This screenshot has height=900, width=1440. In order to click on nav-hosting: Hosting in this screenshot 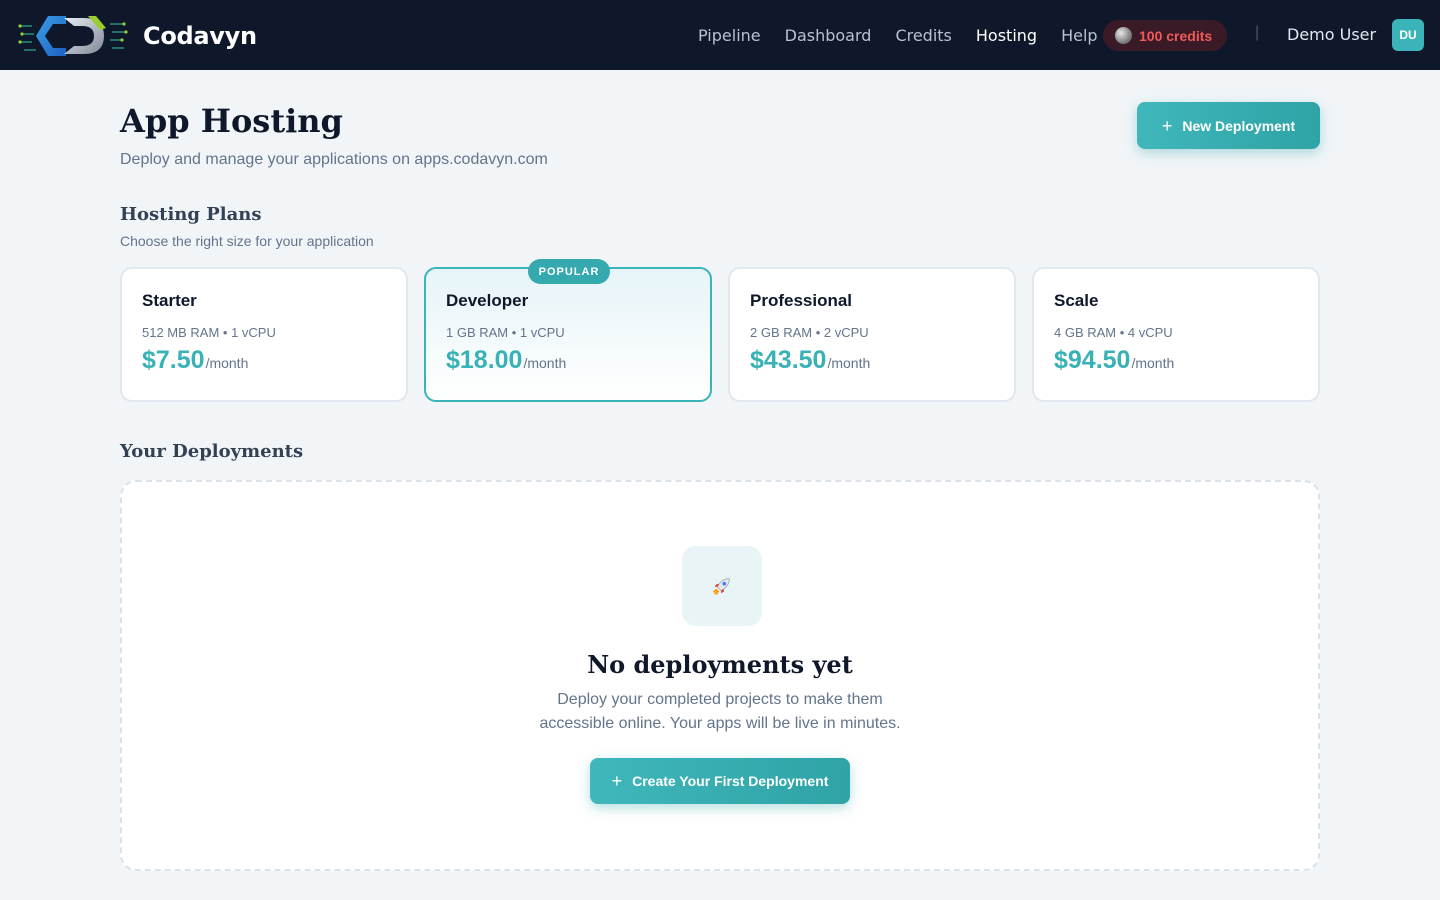, I will do `click(1006, 35)`.